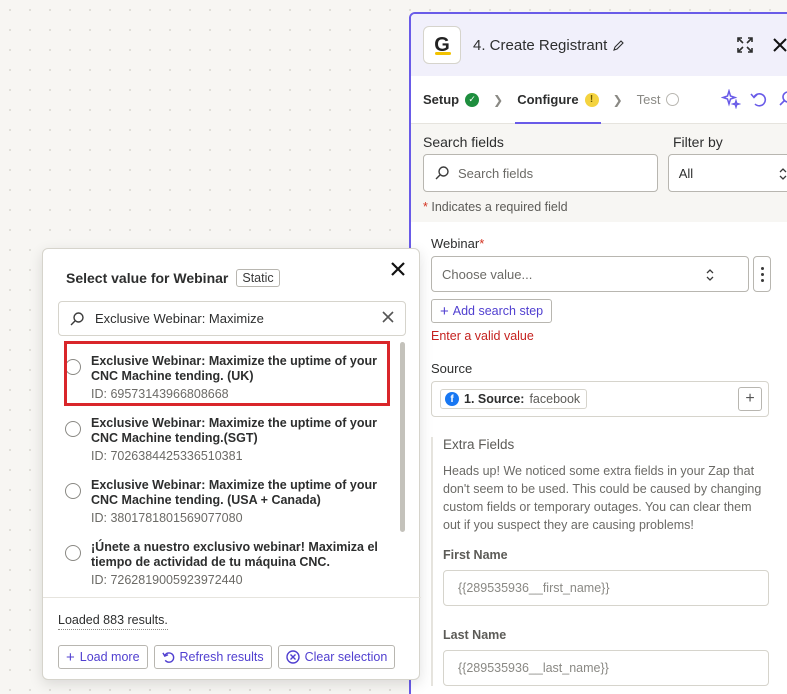  I want to click on results-scrollbar, so click(402, 437).